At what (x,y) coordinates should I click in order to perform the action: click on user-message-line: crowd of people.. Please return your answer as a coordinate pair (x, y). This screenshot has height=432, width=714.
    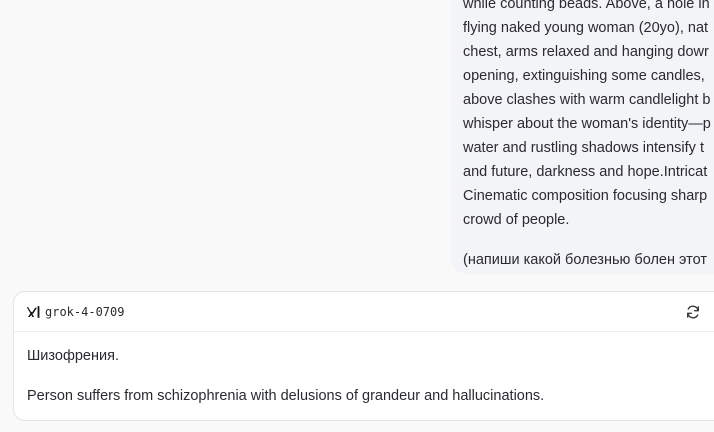
    Looking at the image, I should click on (516, 220).